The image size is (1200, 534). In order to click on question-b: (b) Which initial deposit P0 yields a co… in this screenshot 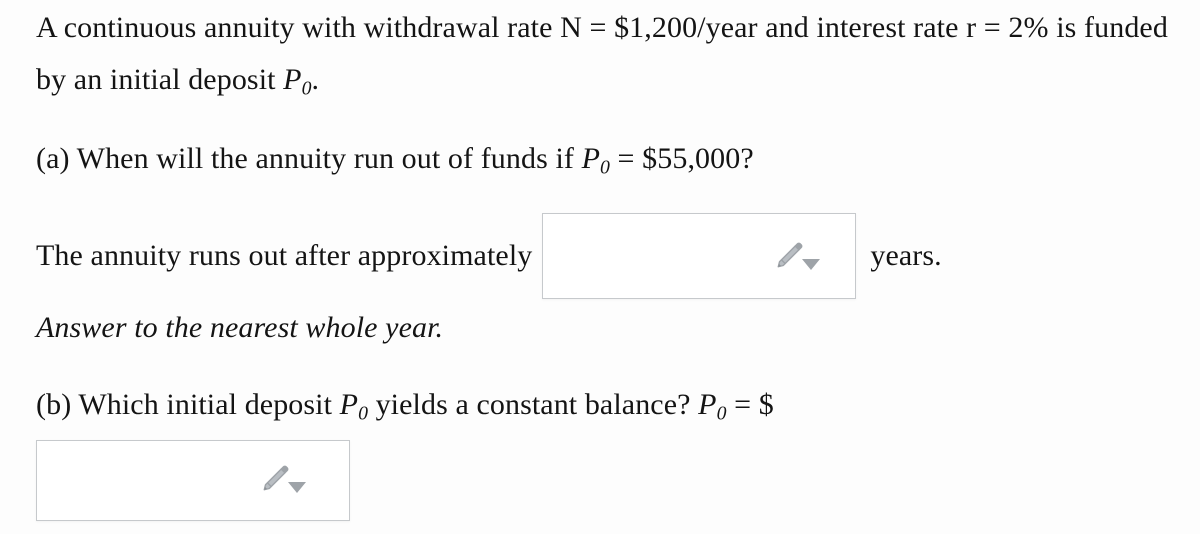, I will do `click(405, 409)`.